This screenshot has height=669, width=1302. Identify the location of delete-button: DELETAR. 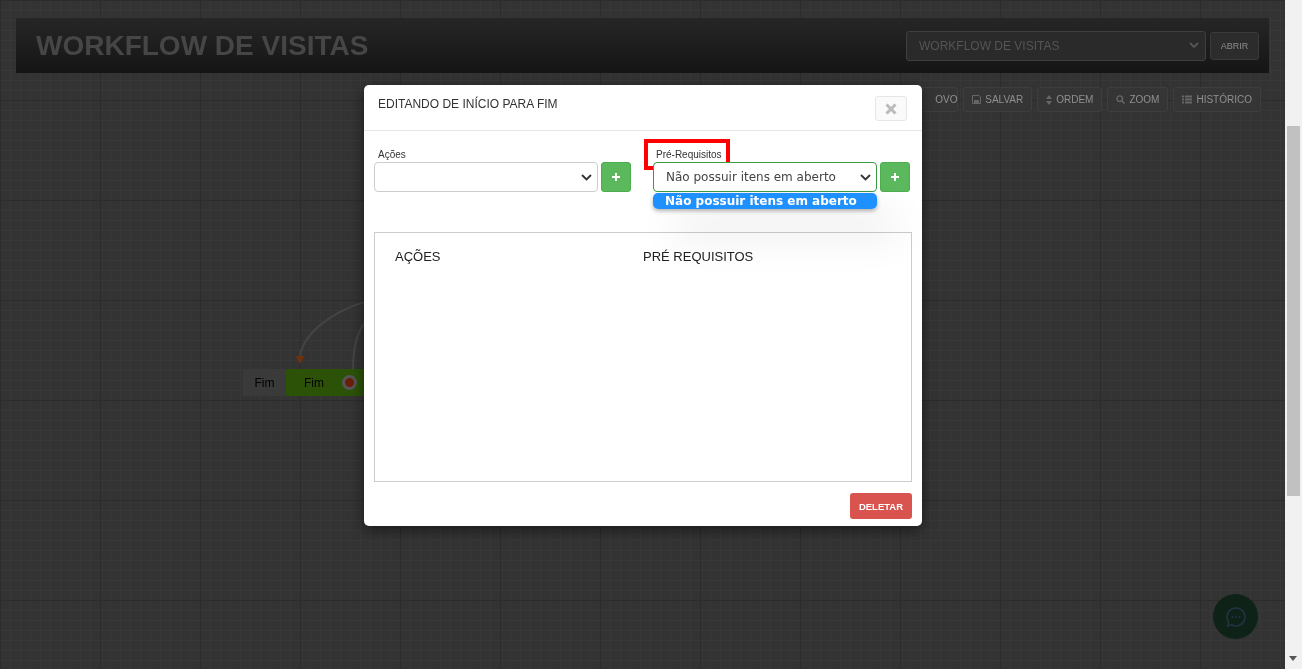
(881, 506).